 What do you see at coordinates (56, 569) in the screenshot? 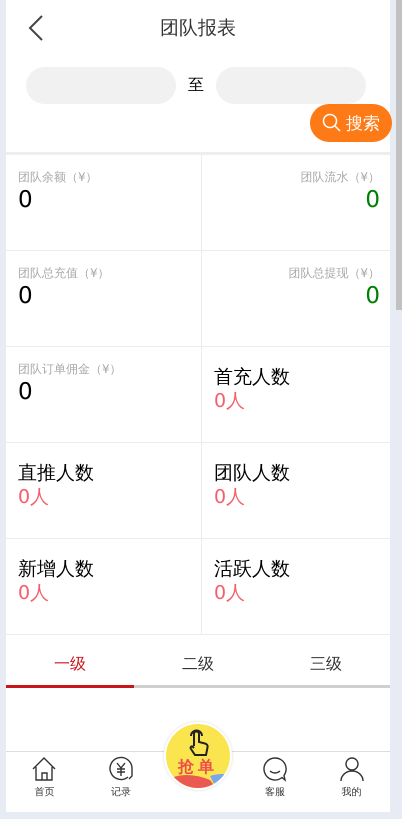
I see `stat-label: 新增人数` at bounding box center [56, 569].